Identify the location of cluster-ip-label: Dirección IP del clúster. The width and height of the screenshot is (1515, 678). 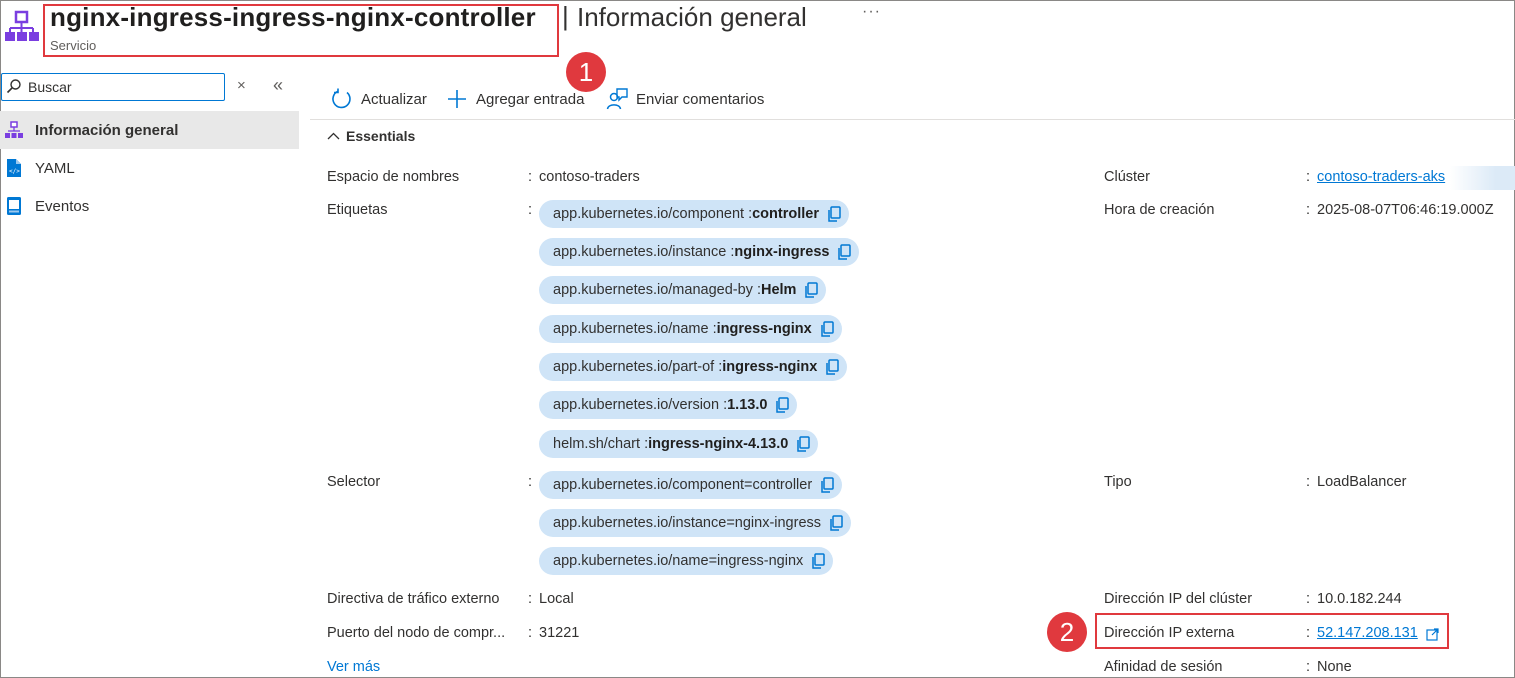
(1178, 599).